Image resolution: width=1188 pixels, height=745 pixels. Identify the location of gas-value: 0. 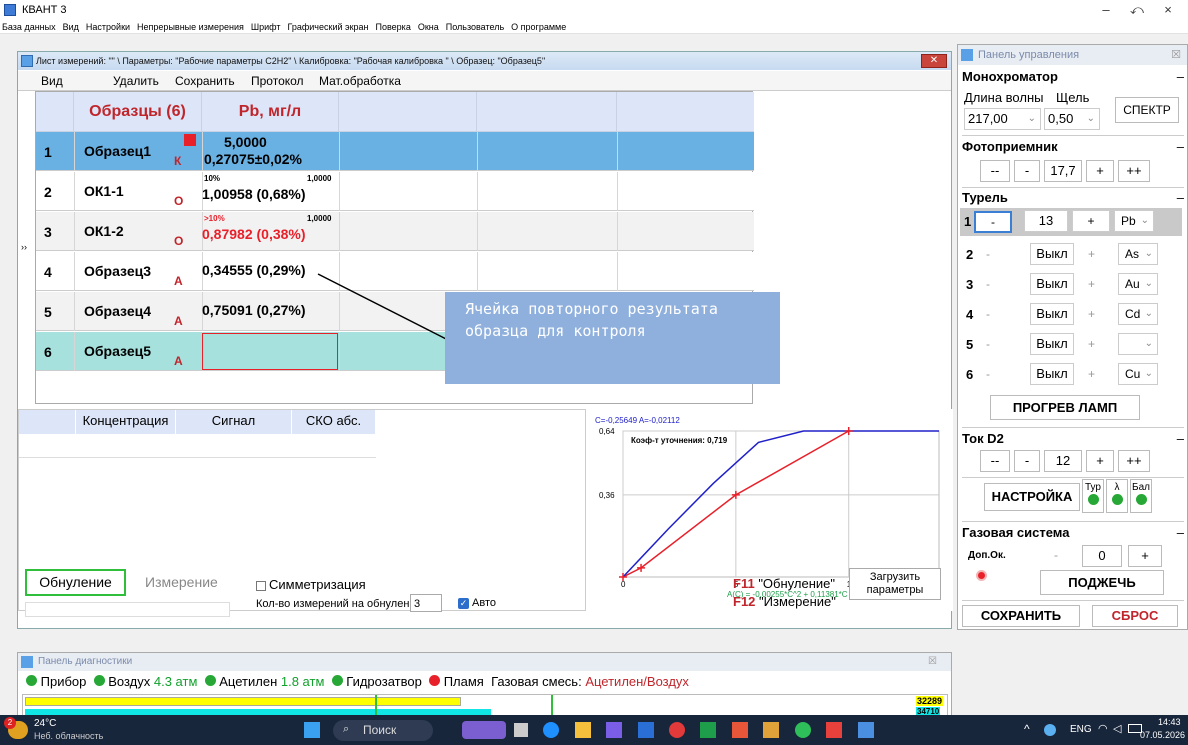
(1102, 556).